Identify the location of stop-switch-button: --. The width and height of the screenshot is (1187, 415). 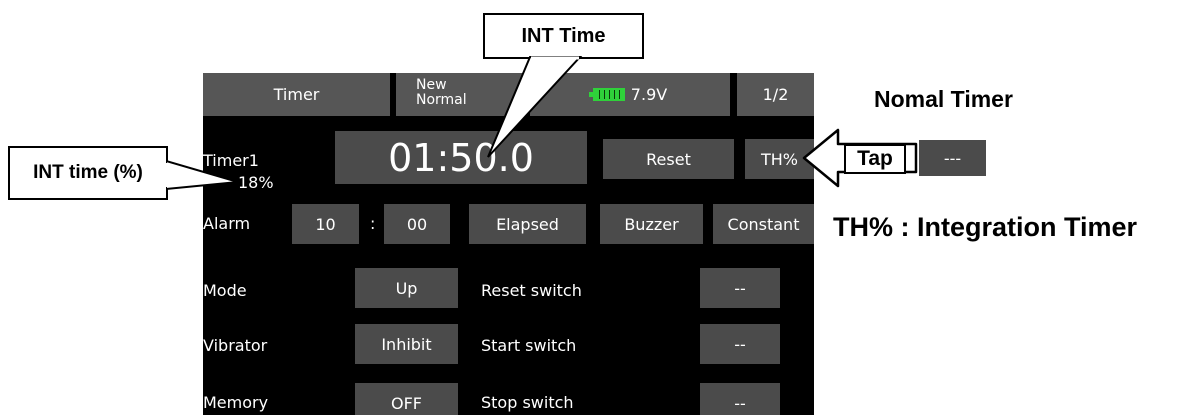
(740, 399).